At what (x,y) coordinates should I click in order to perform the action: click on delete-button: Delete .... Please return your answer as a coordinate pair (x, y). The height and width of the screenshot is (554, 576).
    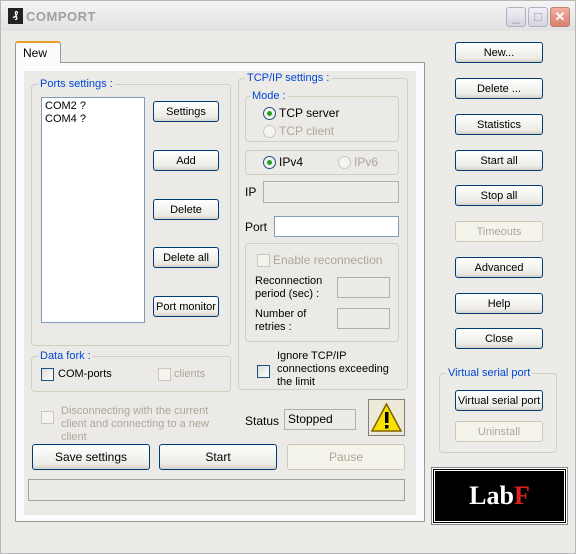
    Looking at the image, I should click on (499, 88).